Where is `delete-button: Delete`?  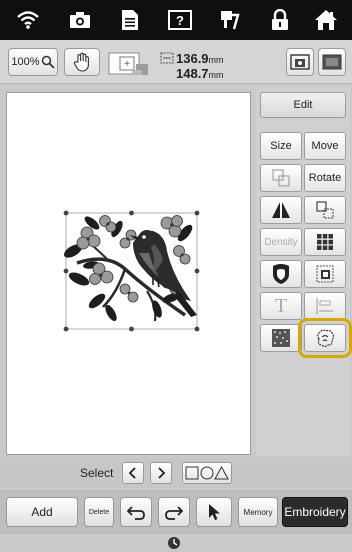 delete-button: Delete is located at coordinates (99, 512).